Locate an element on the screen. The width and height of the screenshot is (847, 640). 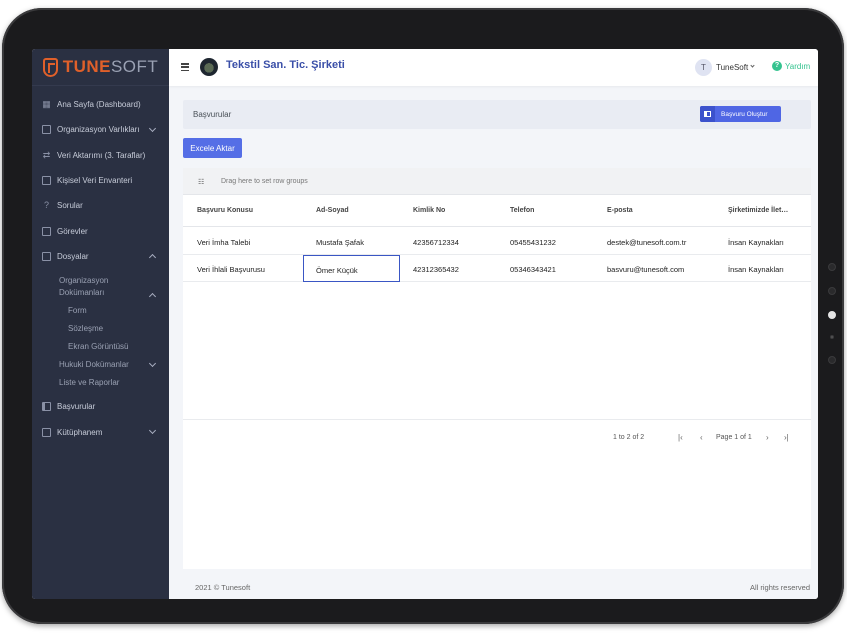
column-header: E-posta is located at coordinates (620, 210).